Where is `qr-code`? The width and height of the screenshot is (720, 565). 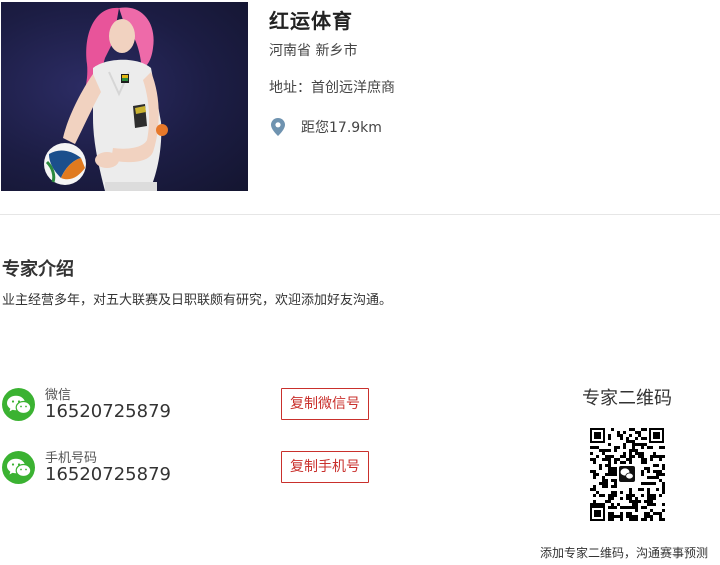 qr-code is located at coordinates (627, 474).